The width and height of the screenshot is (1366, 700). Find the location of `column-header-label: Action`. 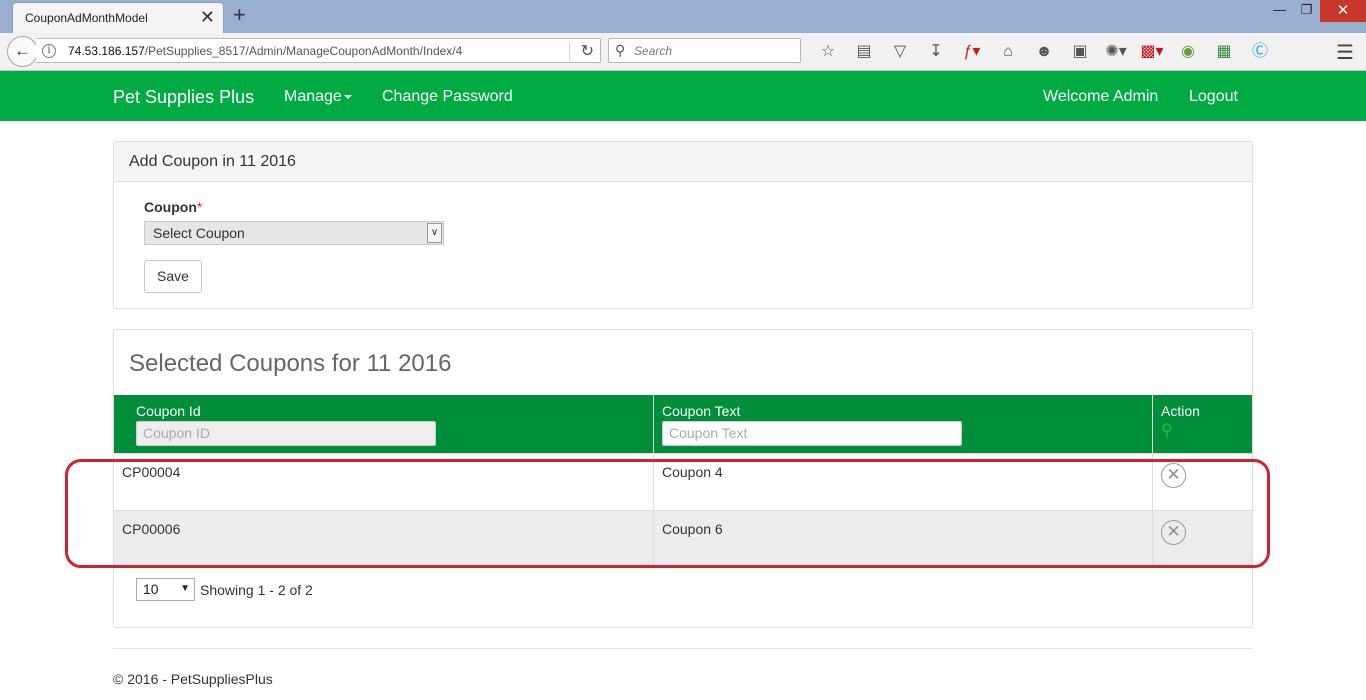

column-header-label: Action is located at coordinates (1180, 411).